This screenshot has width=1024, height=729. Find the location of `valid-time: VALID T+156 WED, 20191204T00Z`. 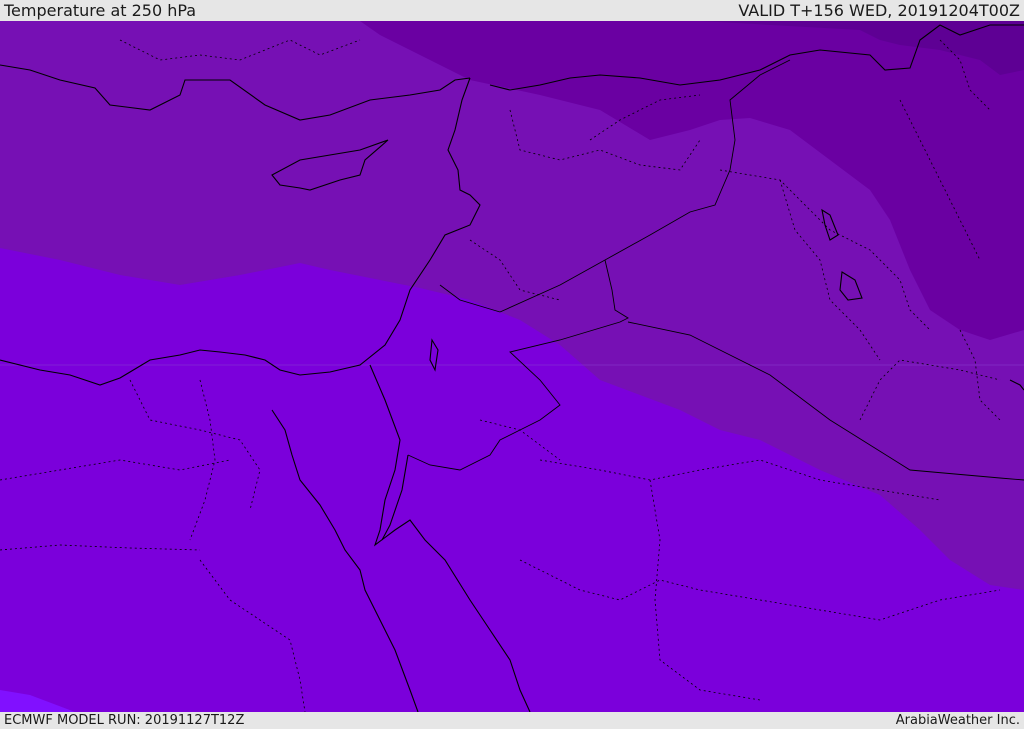

valid-time: VALID T+156 WED, 20191204T00Z is located at coordinates (879, 10).